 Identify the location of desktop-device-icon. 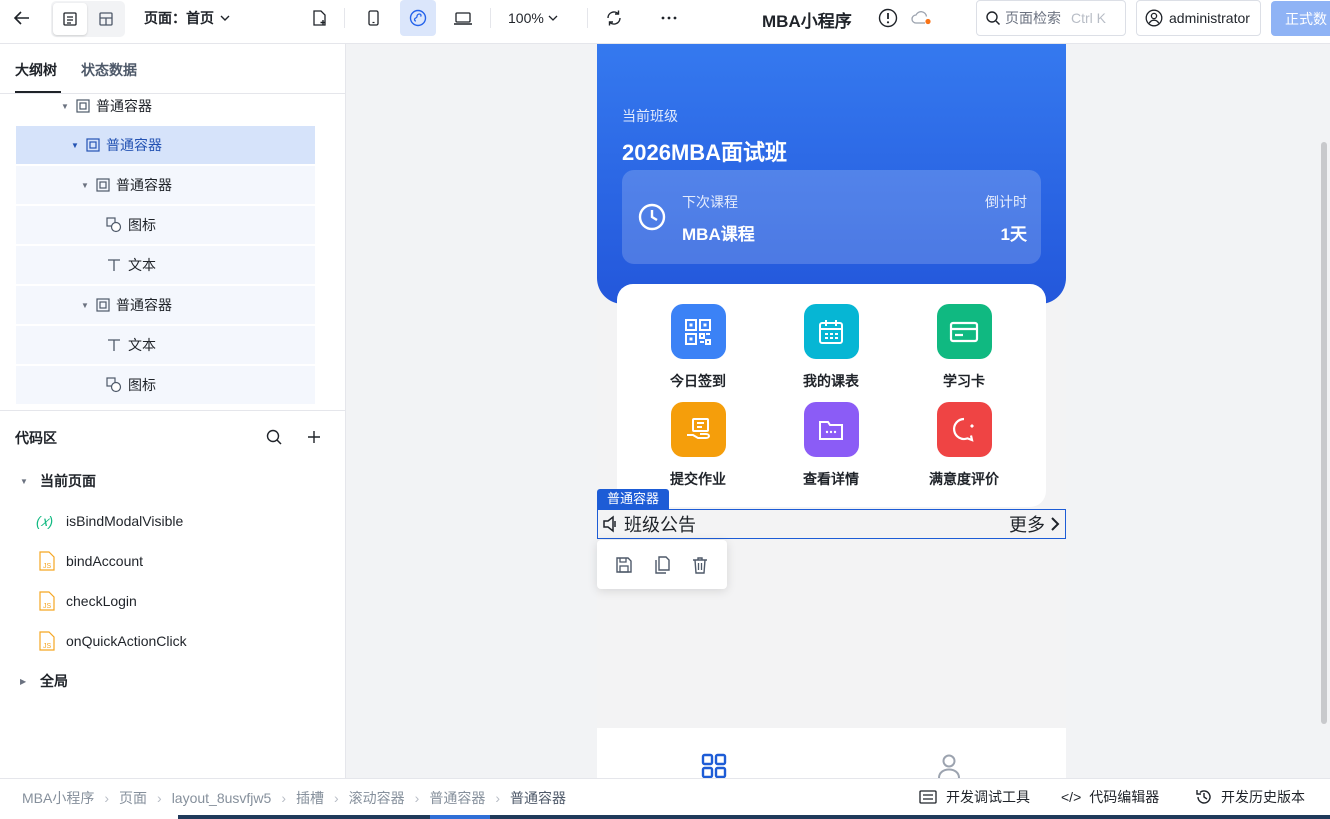
(463, 18).